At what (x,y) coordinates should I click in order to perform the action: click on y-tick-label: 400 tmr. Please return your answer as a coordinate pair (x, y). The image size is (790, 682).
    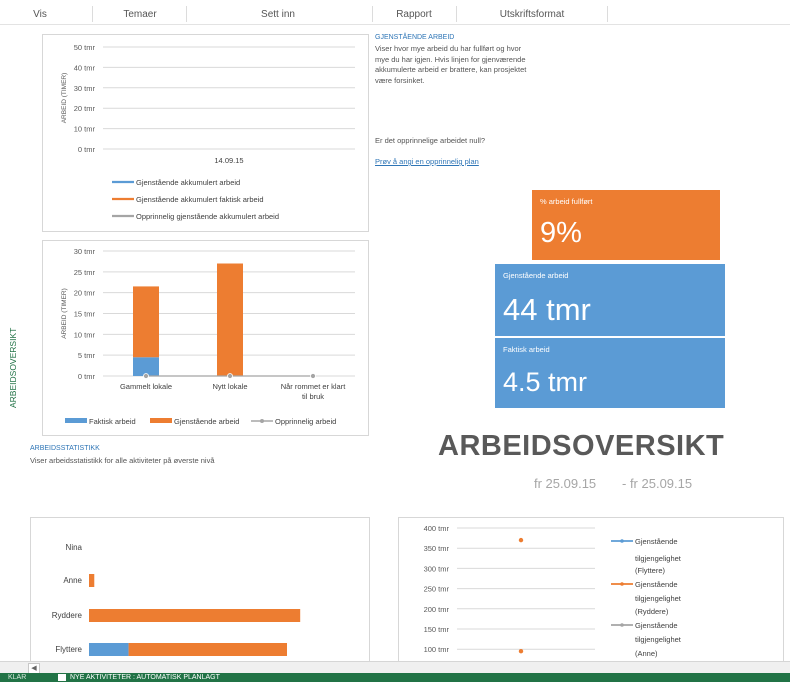
    Looking at the image, I should click on (437, 528).